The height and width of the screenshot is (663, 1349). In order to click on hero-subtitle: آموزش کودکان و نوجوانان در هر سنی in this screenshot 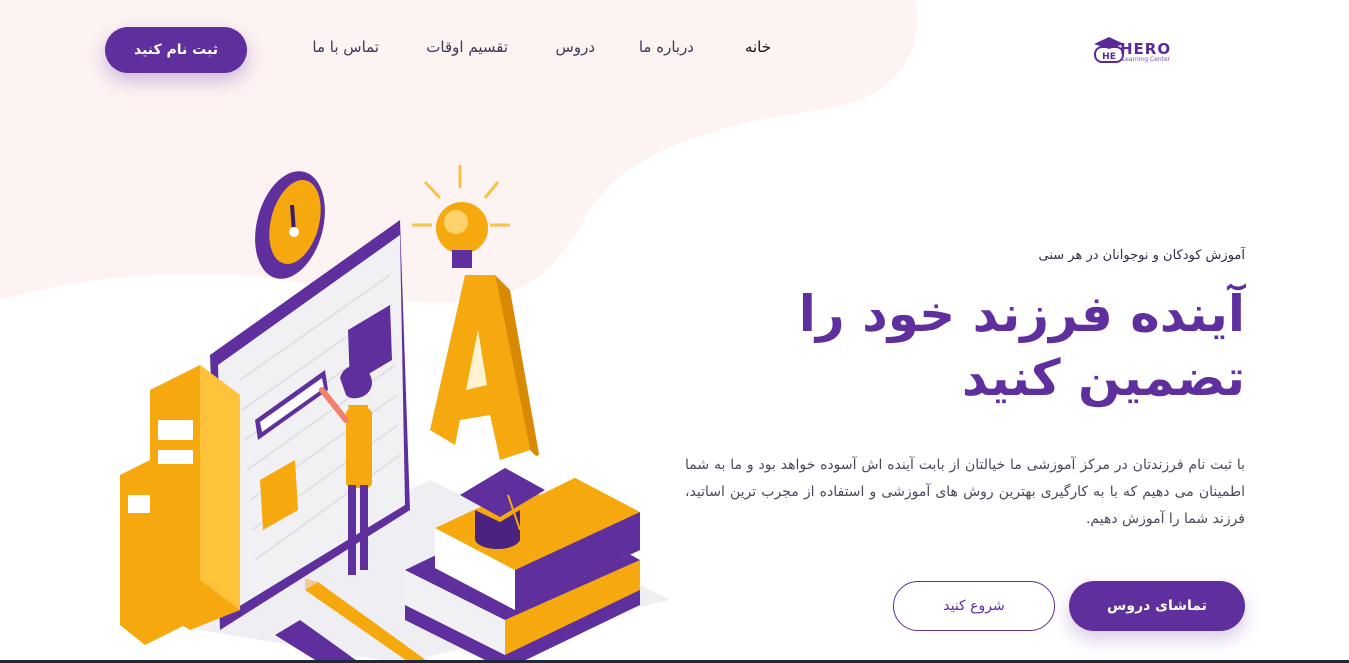, I will do `click(1141, 255)`.